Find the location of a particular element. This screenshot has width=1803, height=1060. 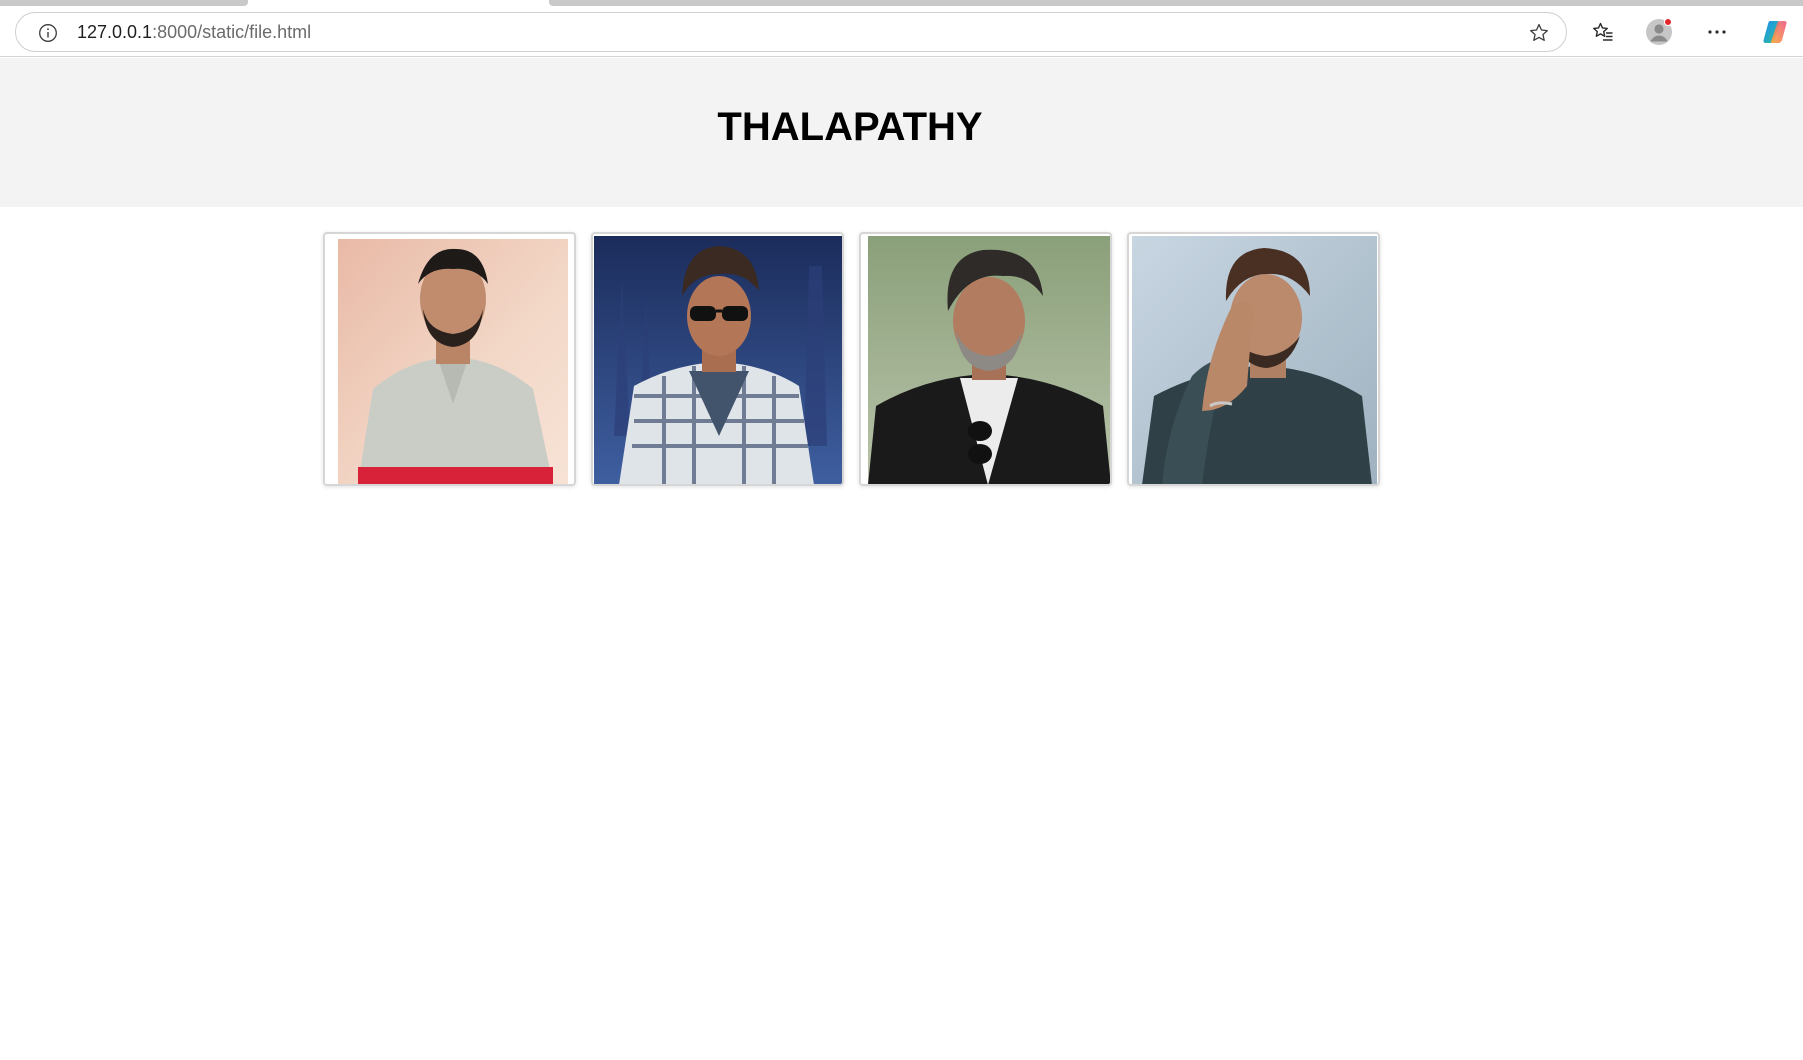

copilot-icon is located at coordinates (1775, 32).